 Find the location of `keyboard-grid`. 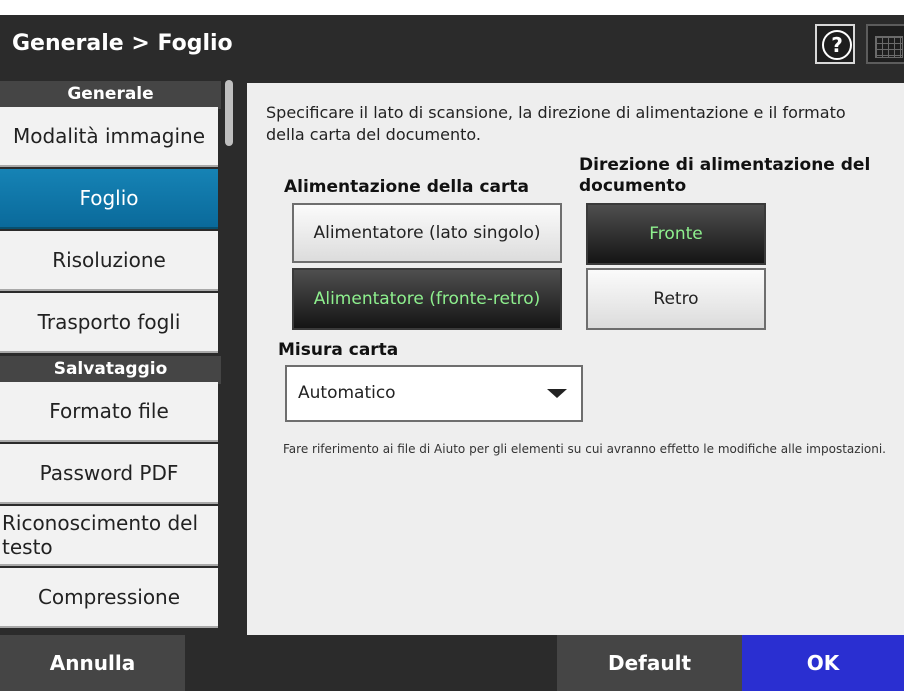

keyboard-grid is located at coordinates (889, 47).